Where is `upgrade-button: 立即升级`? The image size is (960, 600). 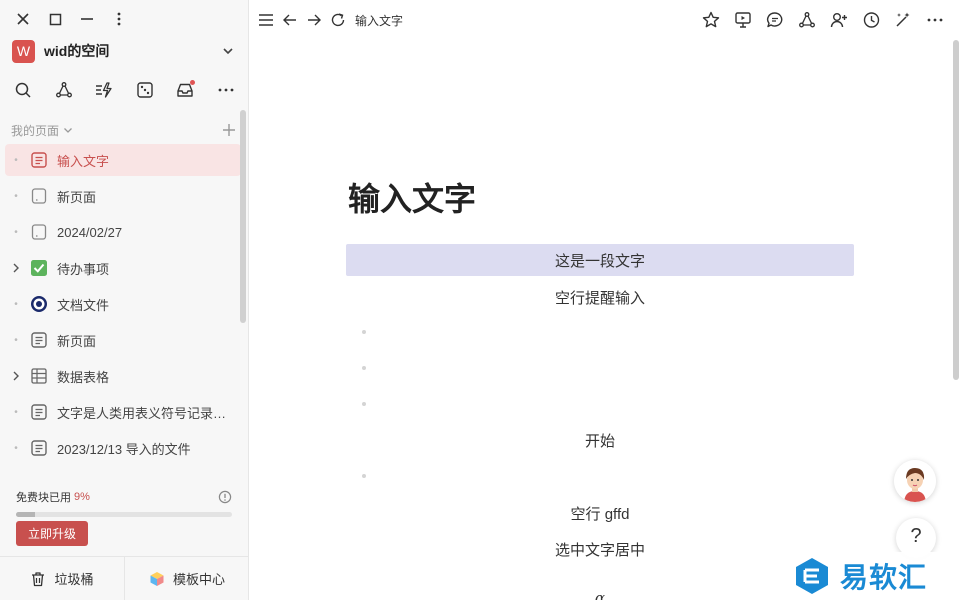
upgrade-button: 立即升级 is located at coordinates (52, 533).